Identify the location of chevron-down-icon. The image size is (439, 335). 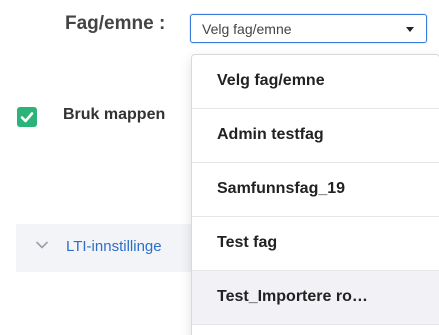
(42, 245).